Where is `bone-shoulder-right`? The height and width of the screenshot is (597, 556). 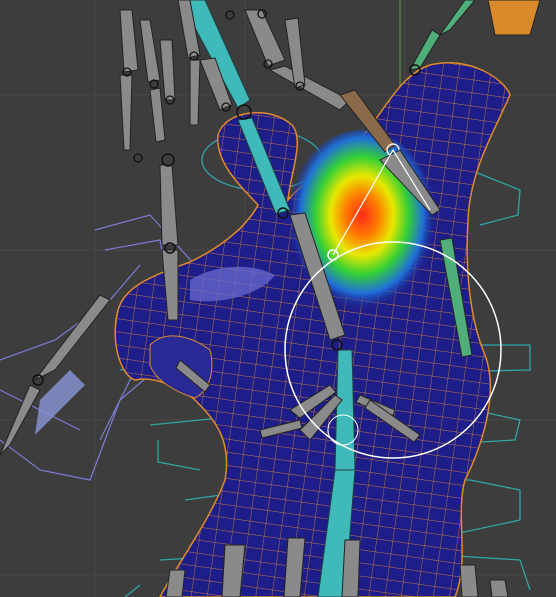 bone-shoulder-right is located at coordinates (457, 18).